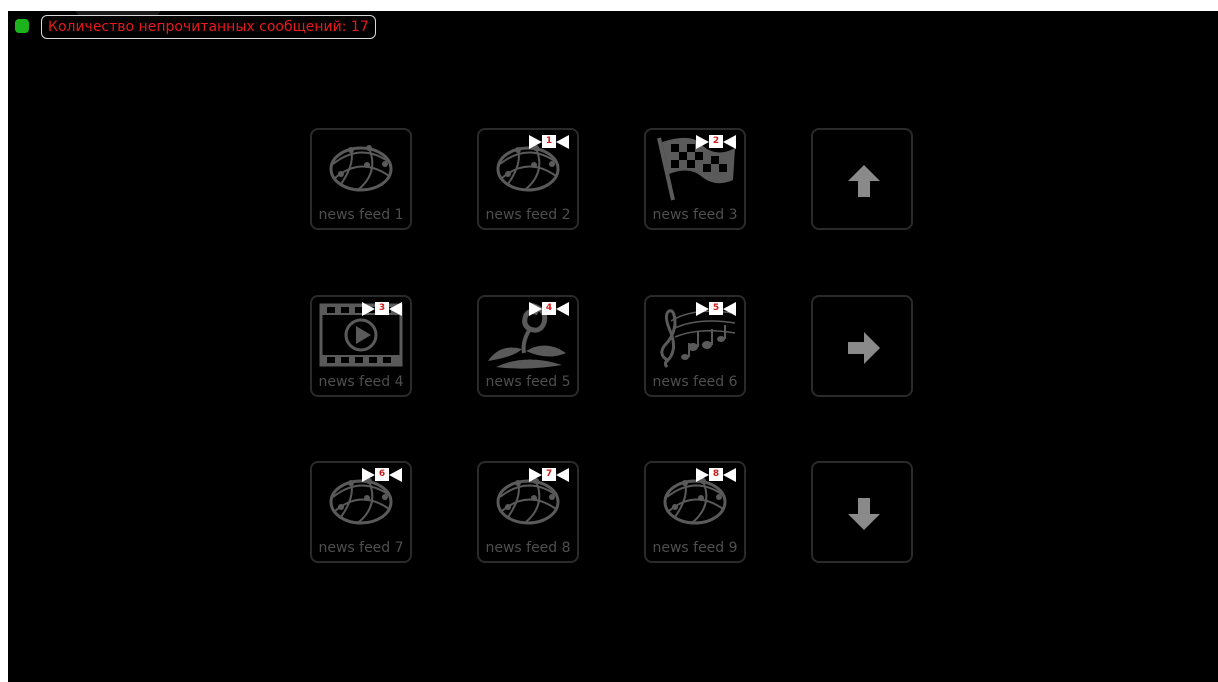  What do you see at coordinates (695, 382) in the screenshot?
I see `tile-label: news feed 6` at bounding box center [695, 382].